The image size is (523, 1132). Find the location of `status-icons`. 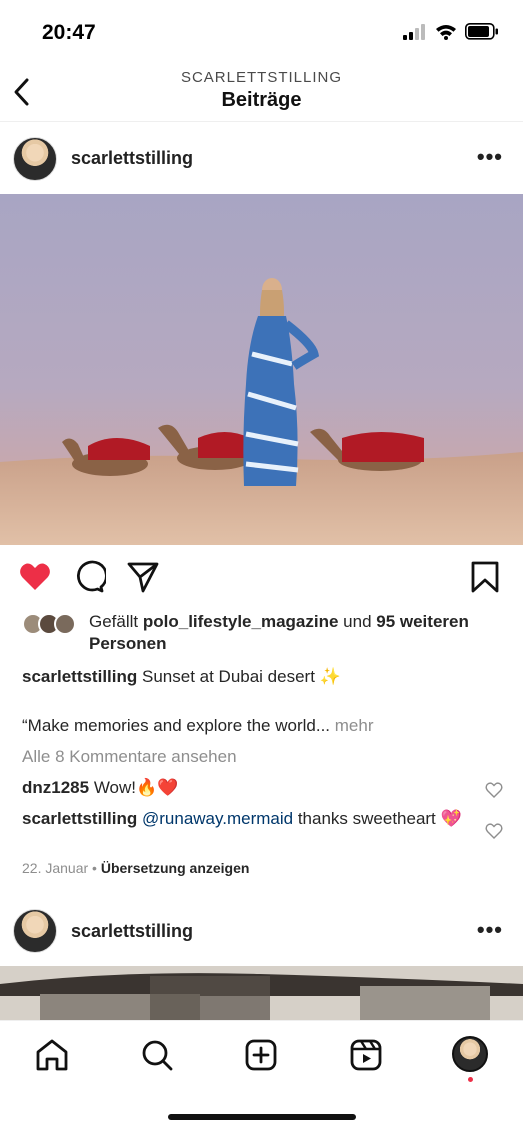

status-icons is located at coordinates (451, 31).